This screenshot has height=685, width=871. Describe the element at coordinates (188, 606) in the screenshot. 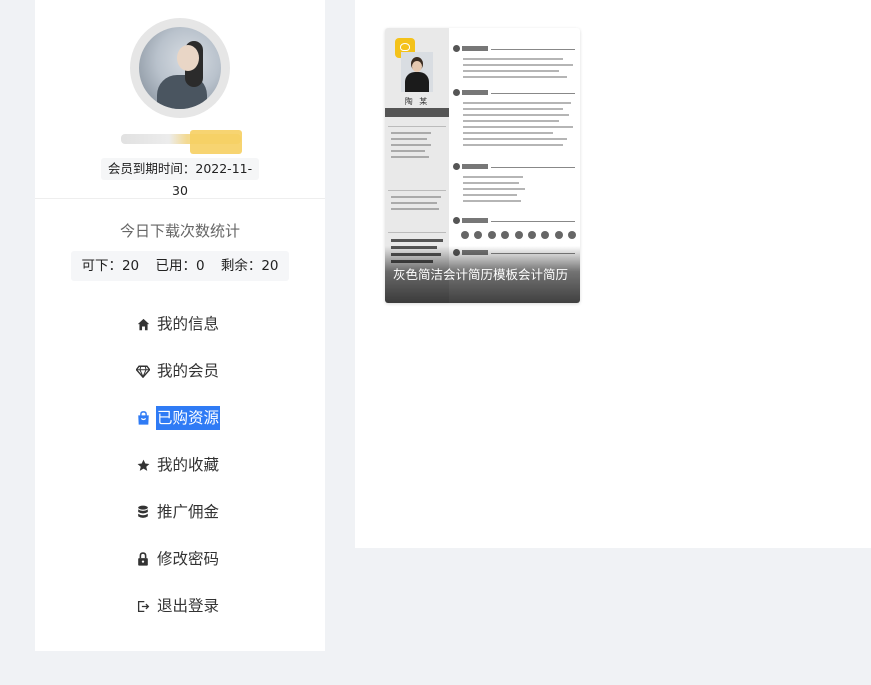

I see `menu-item-label: 退出登录` at that location.